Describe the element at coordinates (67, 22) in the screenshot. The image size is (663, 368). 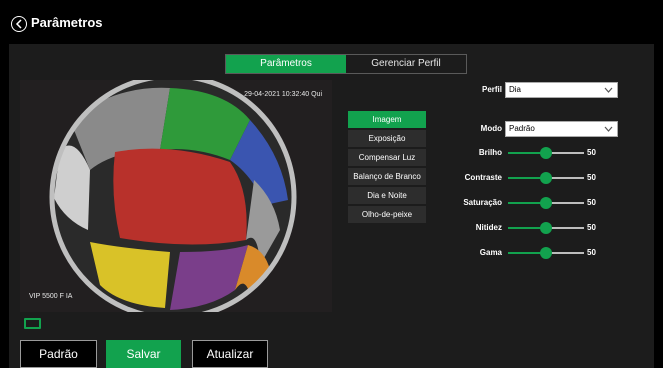
I see `page-title: Parâmetros` at that location.